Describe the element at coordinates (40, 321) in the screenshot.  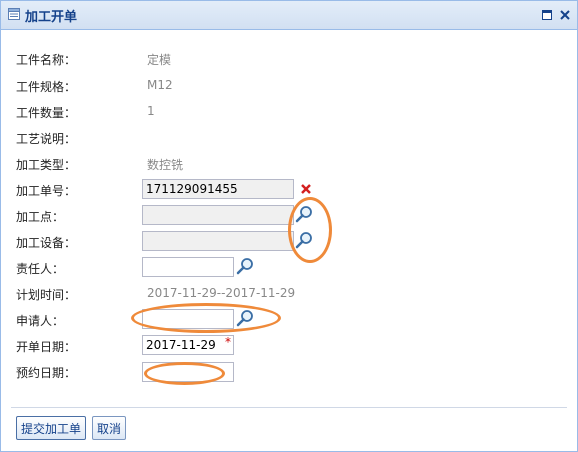
I see `applicant-label: 申请人：` at that location.